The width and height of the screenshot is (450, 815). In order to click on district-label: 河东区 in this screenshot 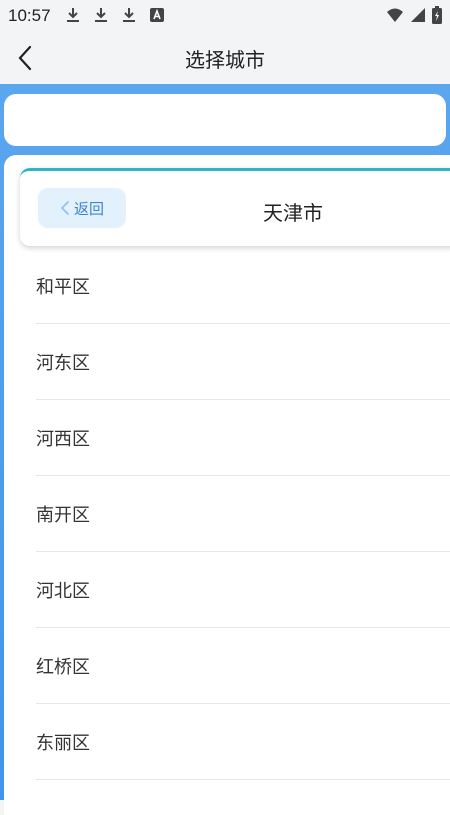, I will do `click(63, 363)`.